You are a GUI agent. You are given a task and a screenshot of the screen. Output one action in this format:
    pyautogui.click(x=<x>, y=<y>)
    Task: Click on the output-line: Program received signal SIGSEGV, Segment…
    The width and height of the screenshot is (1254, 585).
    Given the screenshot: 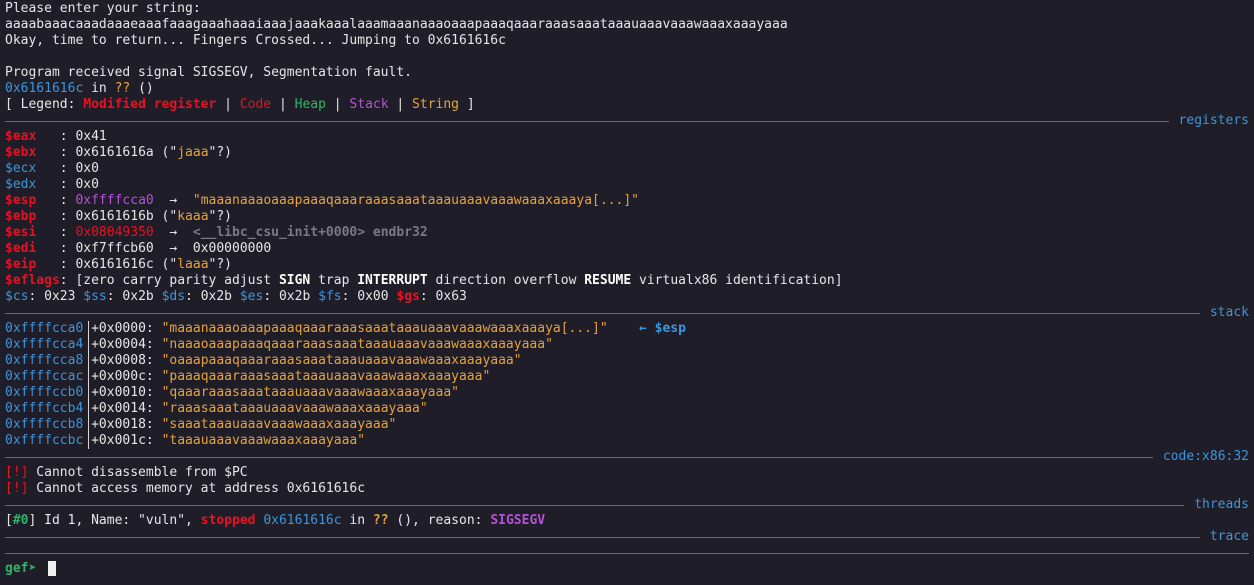 What is the action you would take?
    pyautogui.click(x=208, y=72)
    